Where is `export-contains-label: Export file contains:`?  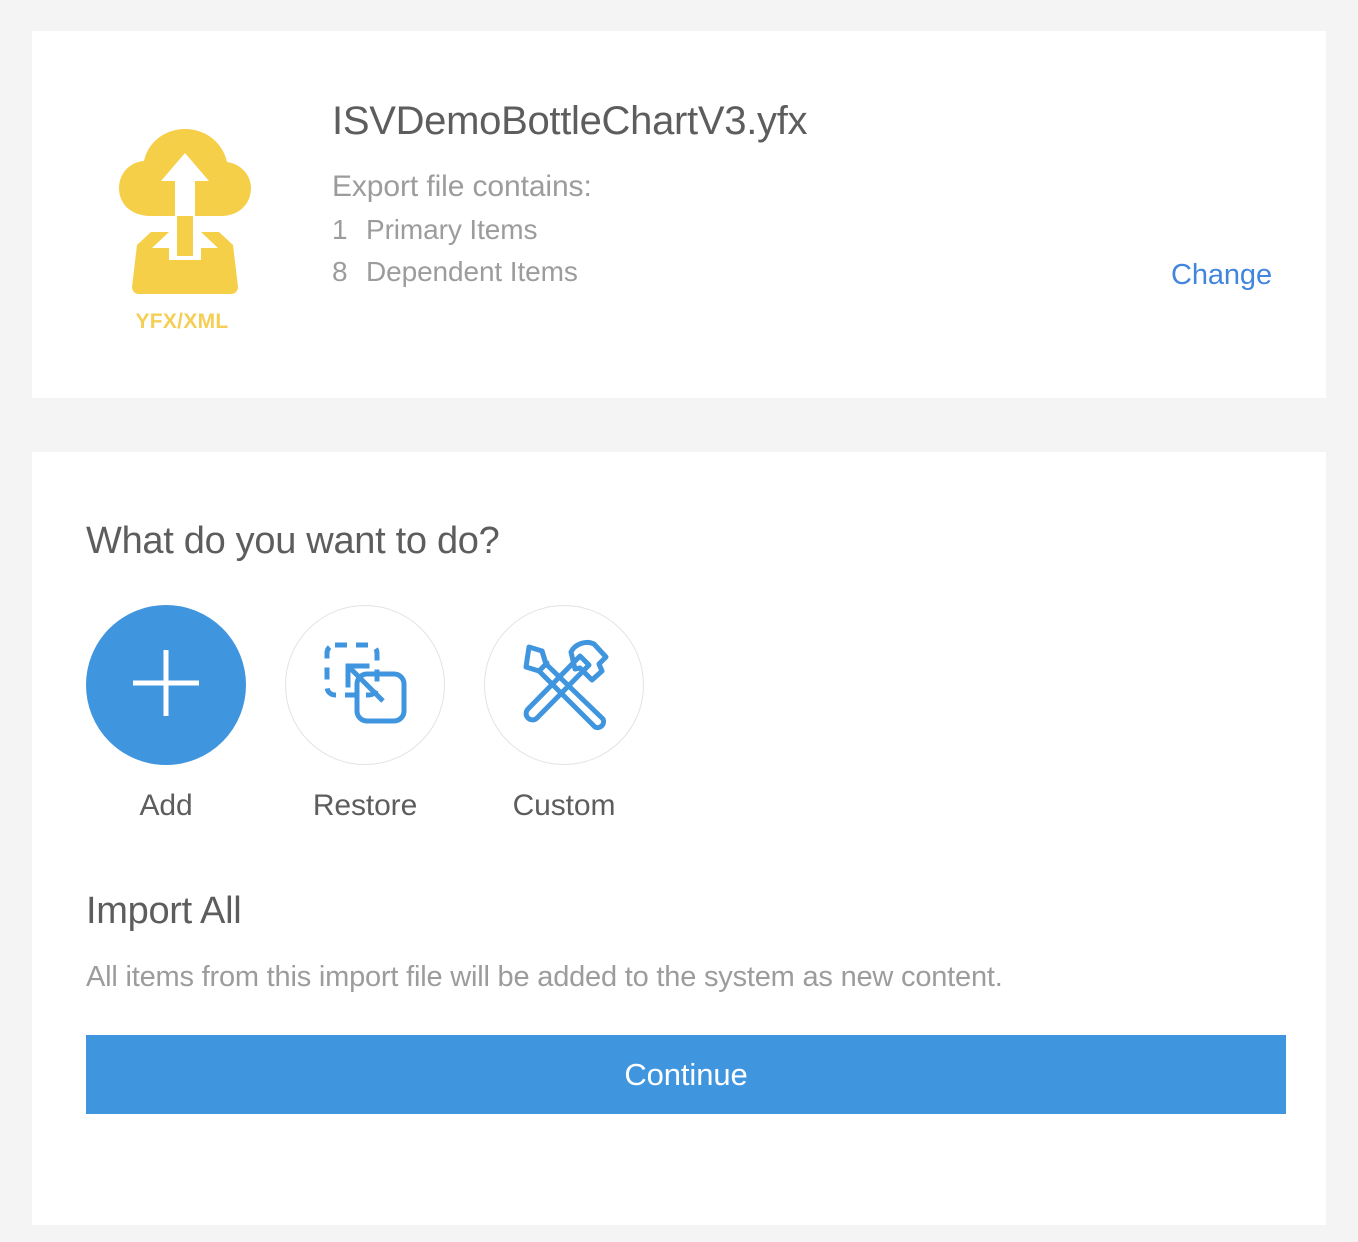
export-contains-label: Export file contains: is located at coordinates (462, 186).